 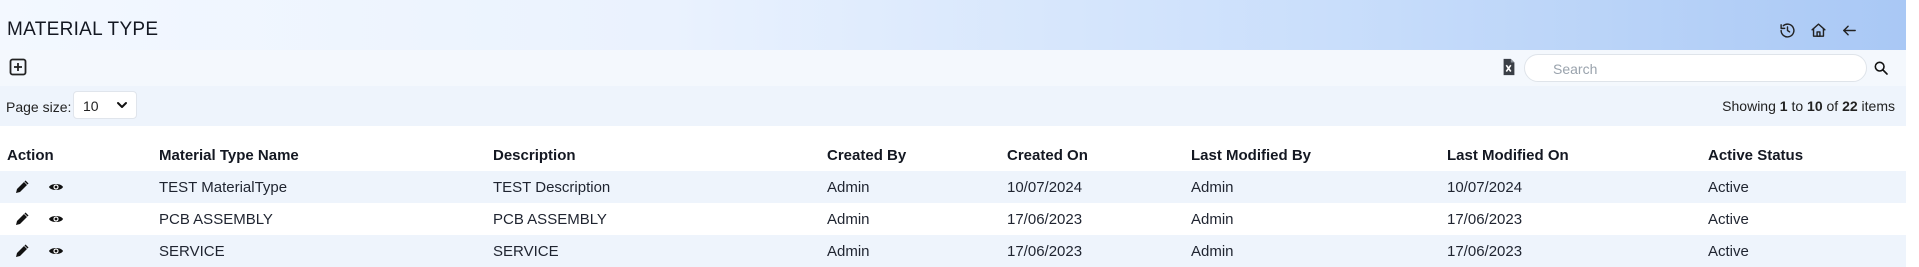 What do you see at coordinates (1749, 106) in the screenshot?
I see `showing-prefix: Showing` at bounding box center [1749, 106].